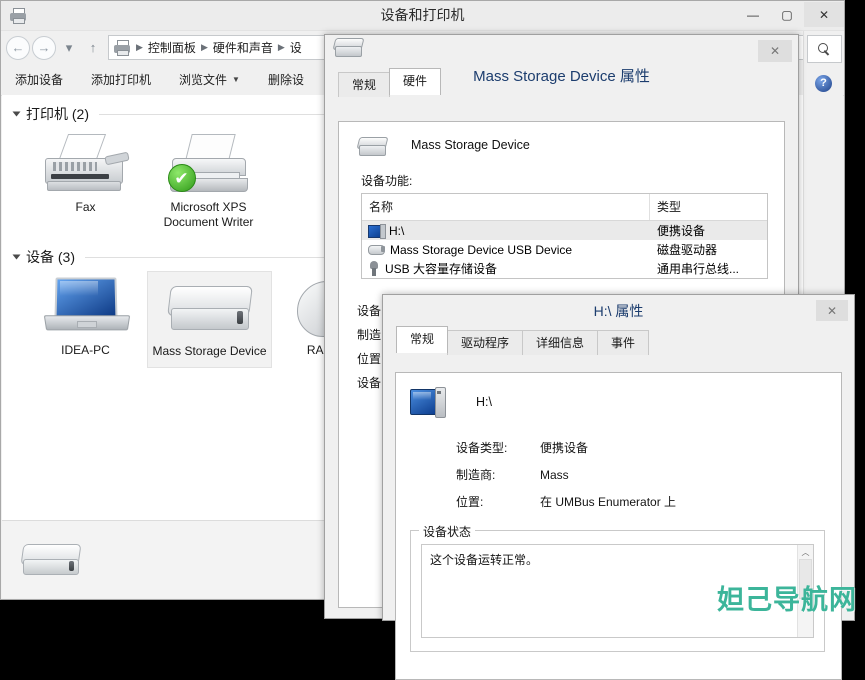  Describe the element at coordinates (561, 139) in the screenshot. I see `msd-device-header: Mass Storage Device` at that location.